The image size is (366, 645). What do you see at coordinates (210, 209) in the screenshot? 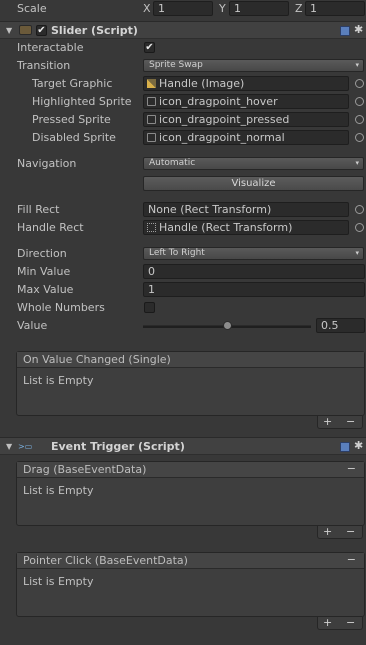
I see `fill-rect-value: None (Rect Transform)` at bounding box center [210, 209].